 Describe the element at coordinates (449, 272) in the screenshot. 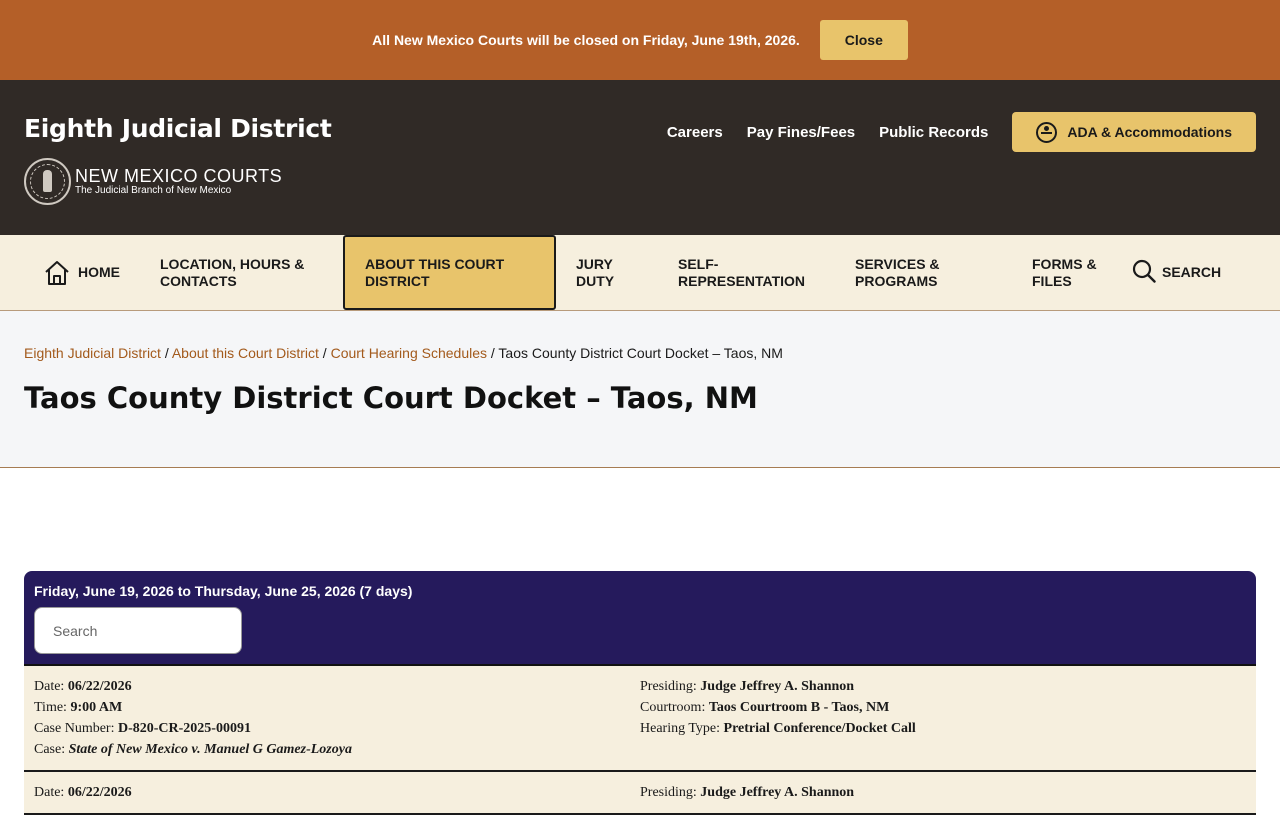

I see `nav-about-this-court-district: ABOUT THIS COURT DISTRICT` at that location.